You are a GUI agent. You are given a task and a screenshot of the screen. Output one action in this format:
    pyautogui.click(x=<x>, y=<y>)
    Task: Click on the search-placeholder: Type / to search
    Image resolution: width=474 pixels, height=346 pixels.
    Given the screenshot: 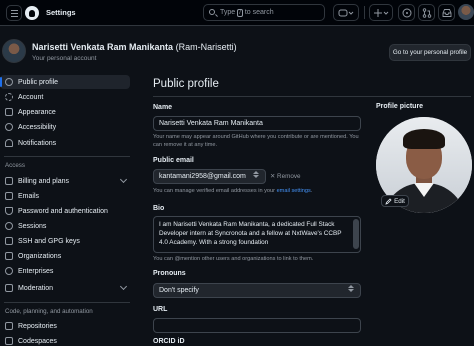 What is the action you would take?
    pyautogui.click(x=247, y=13)
    